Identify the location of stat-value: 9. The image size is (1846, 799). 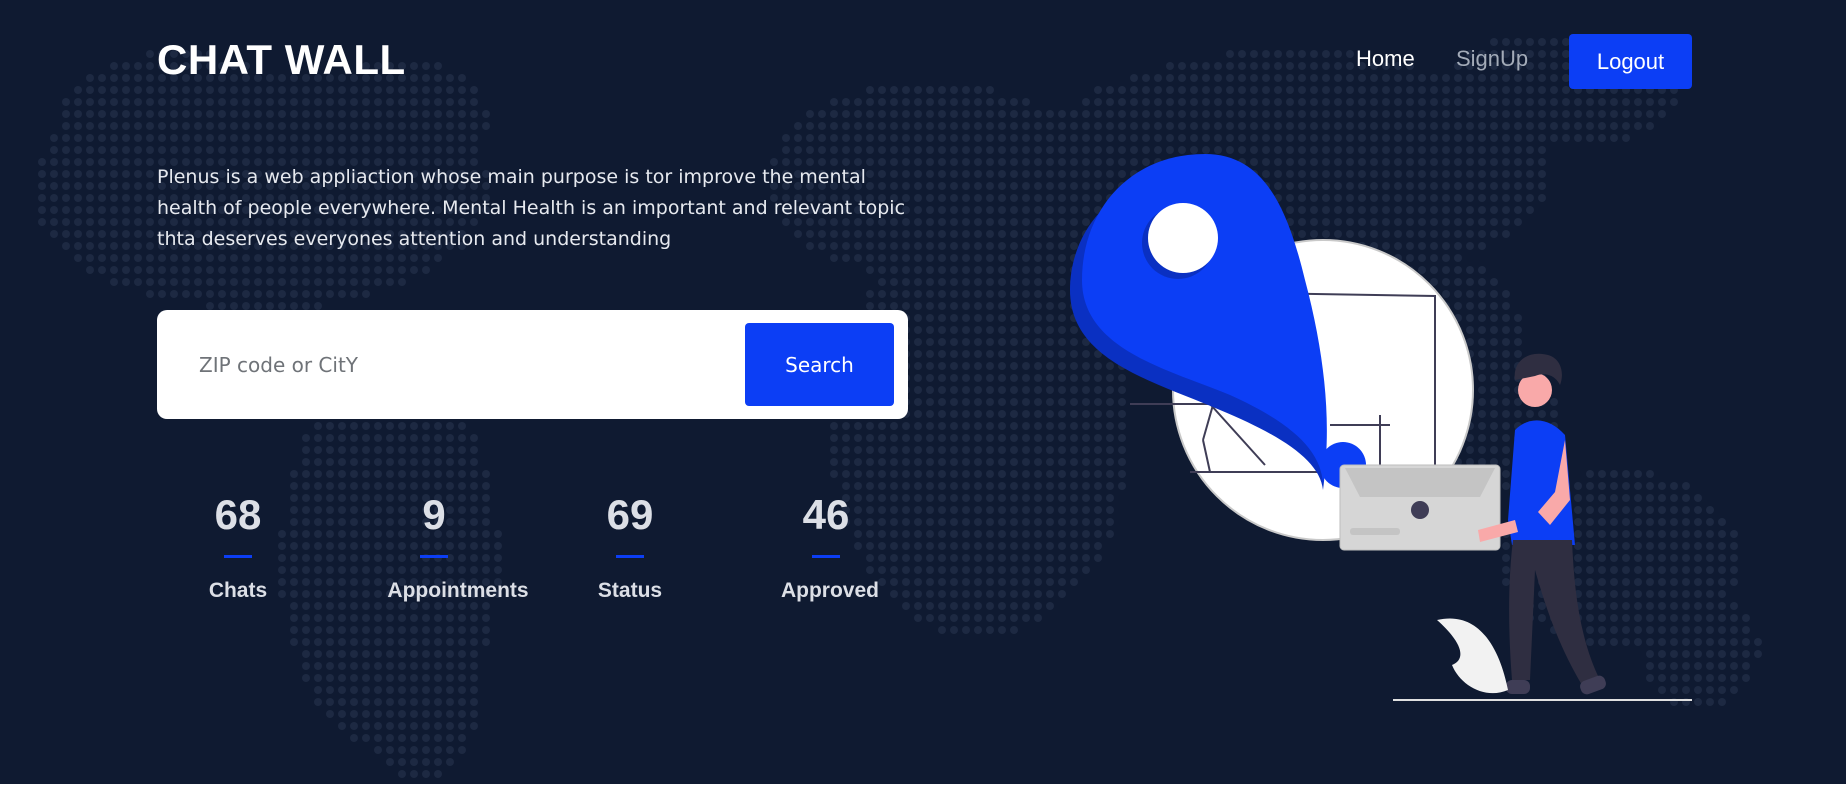
(434, 514).